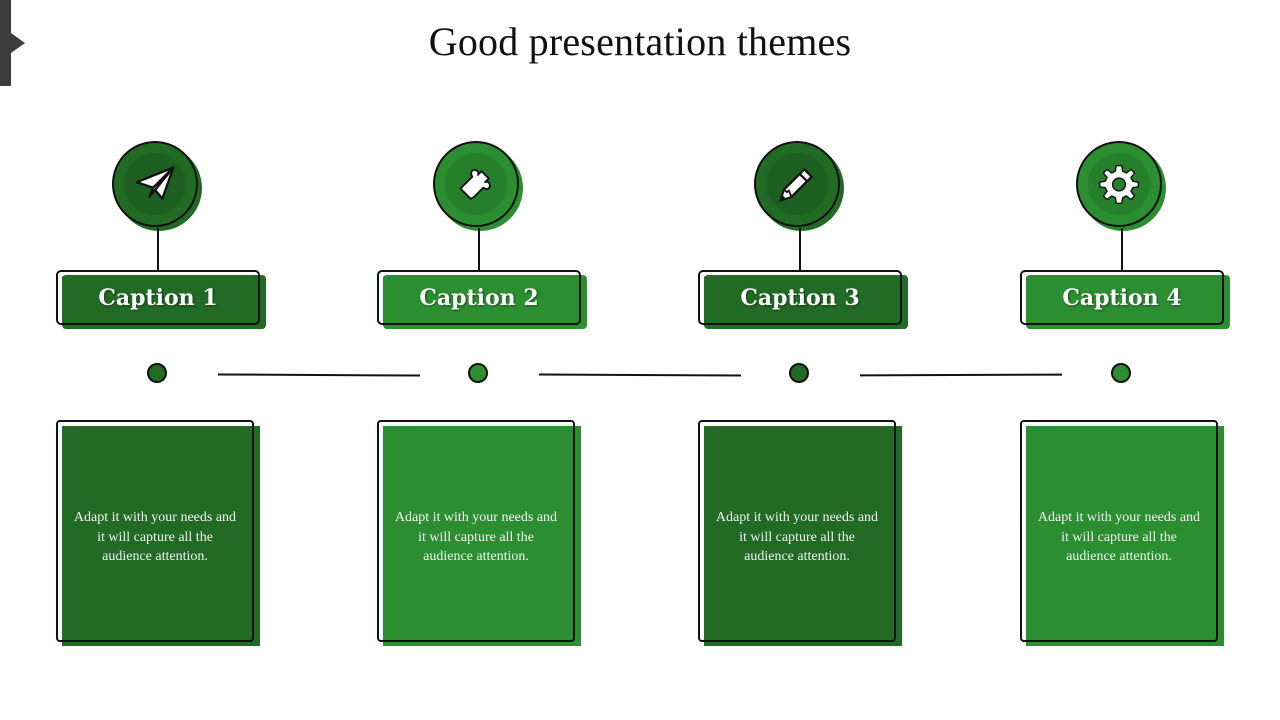 This screenshot has width=1280, height=720. I want to click on caption-box: Caption 2, so click(479, 297).